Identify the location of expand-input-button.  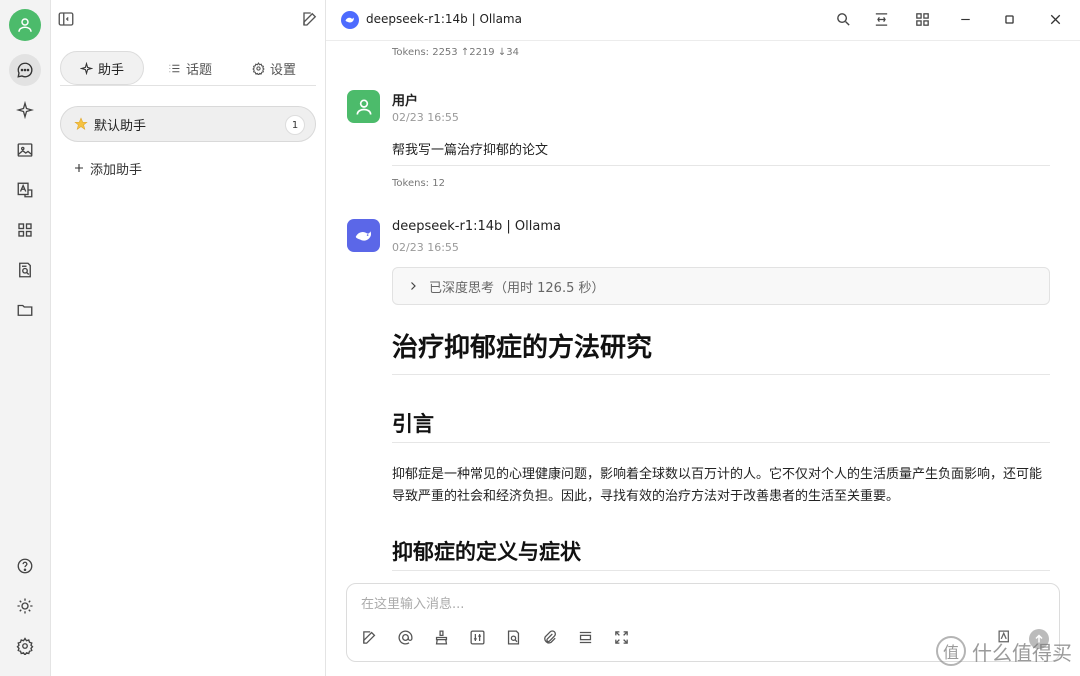
(622, 638).